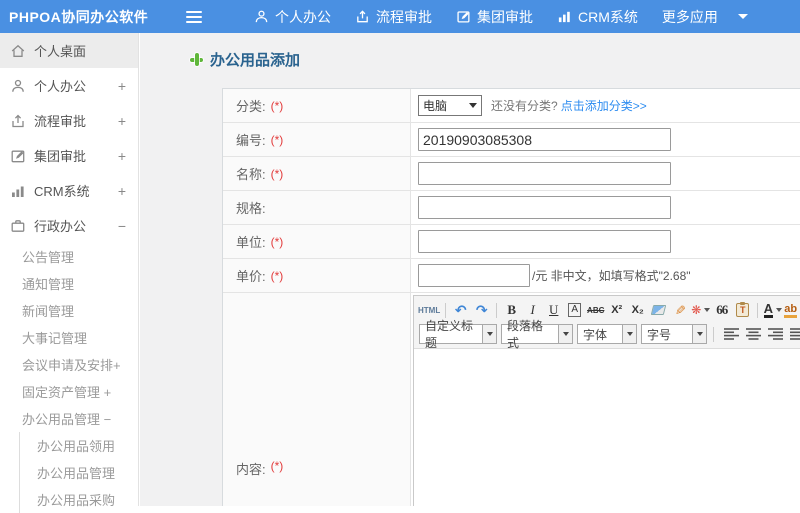 This screenshot has height=513, width=800. What do you see at coordinates (524, 105) in the screenshot?
I see `category-hint: 还没有分类?` at bounding box center [524, 105].